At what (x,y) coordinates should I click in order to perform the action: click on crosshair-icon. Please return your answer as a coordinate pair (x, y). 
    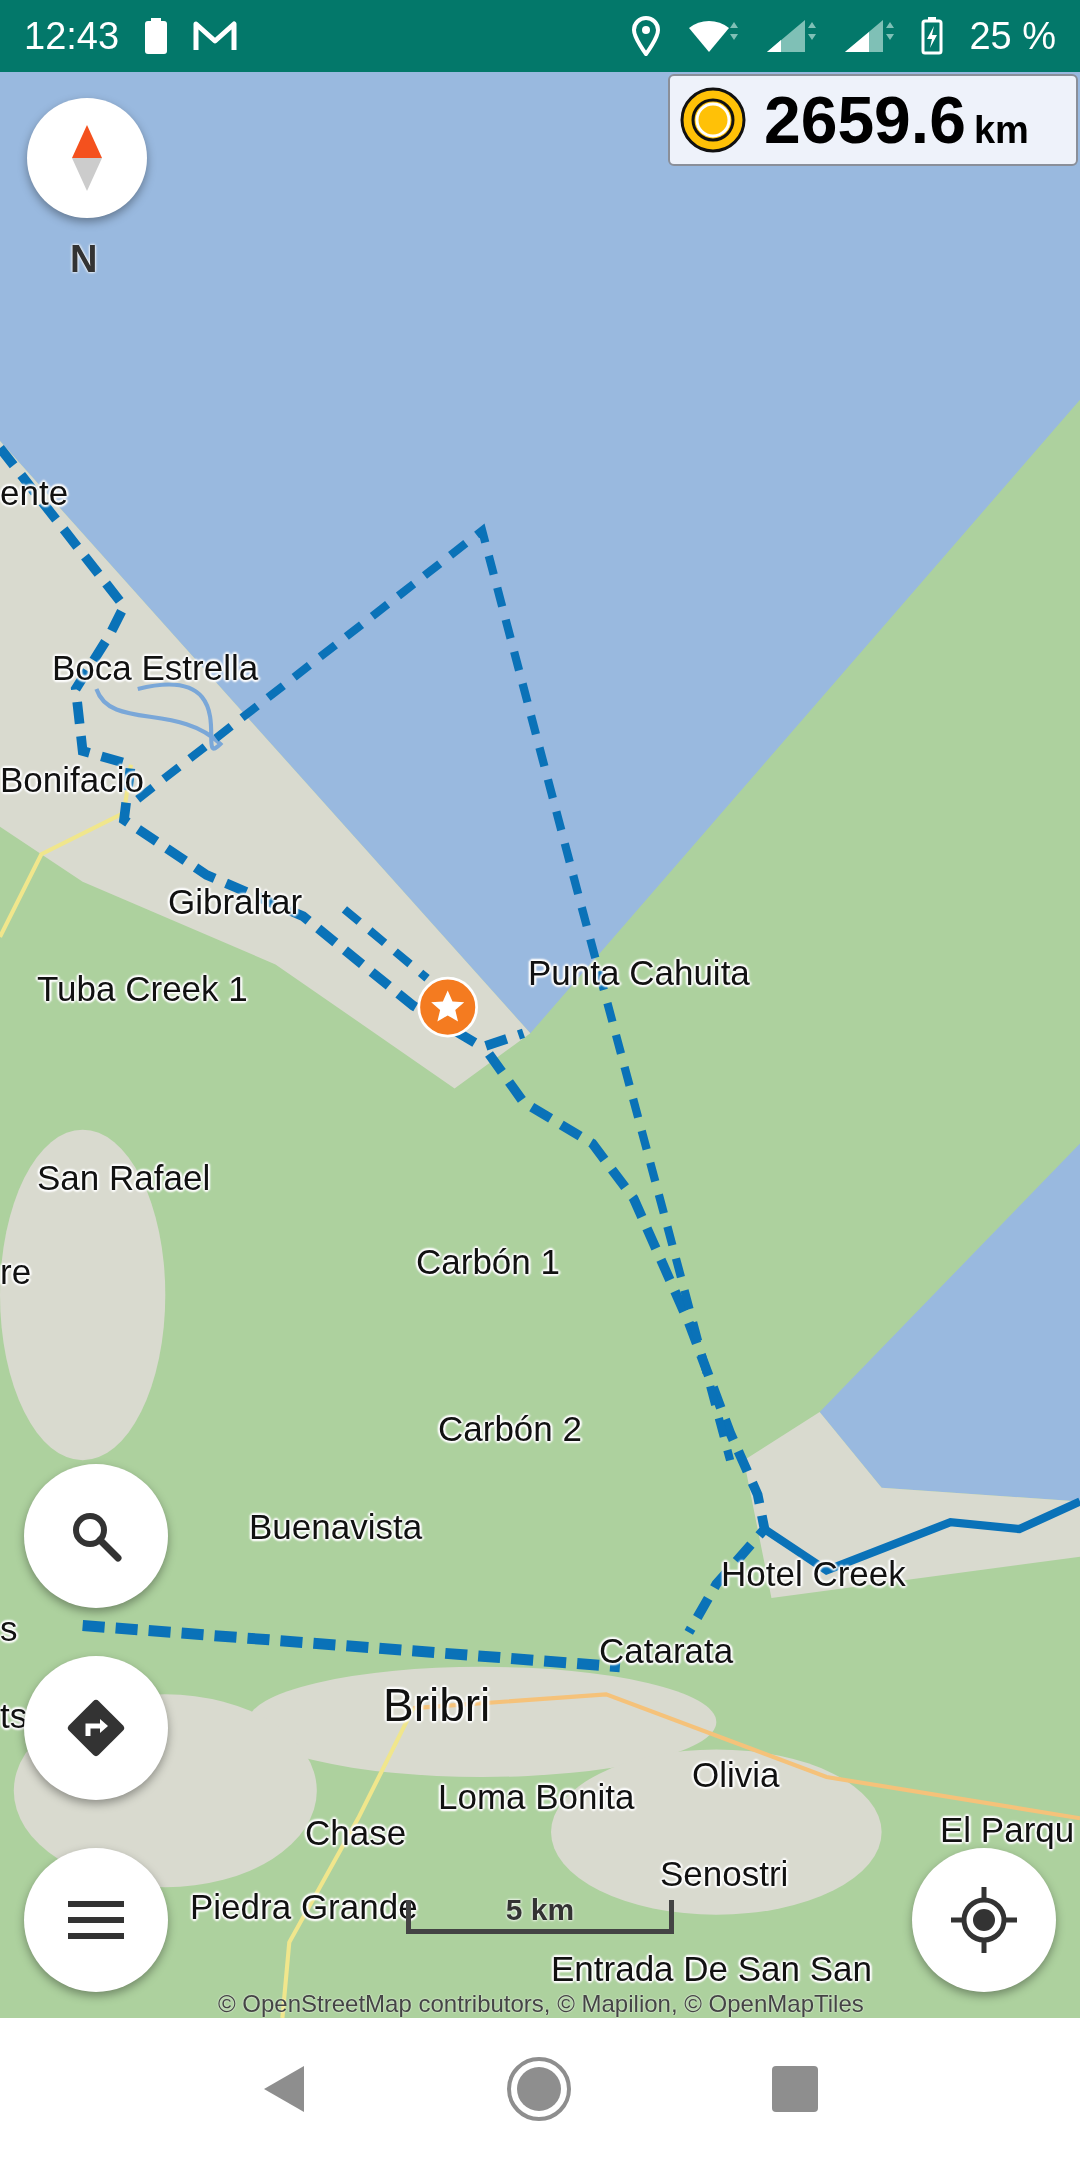
    Looking at the image, I should click on (984, 1920).